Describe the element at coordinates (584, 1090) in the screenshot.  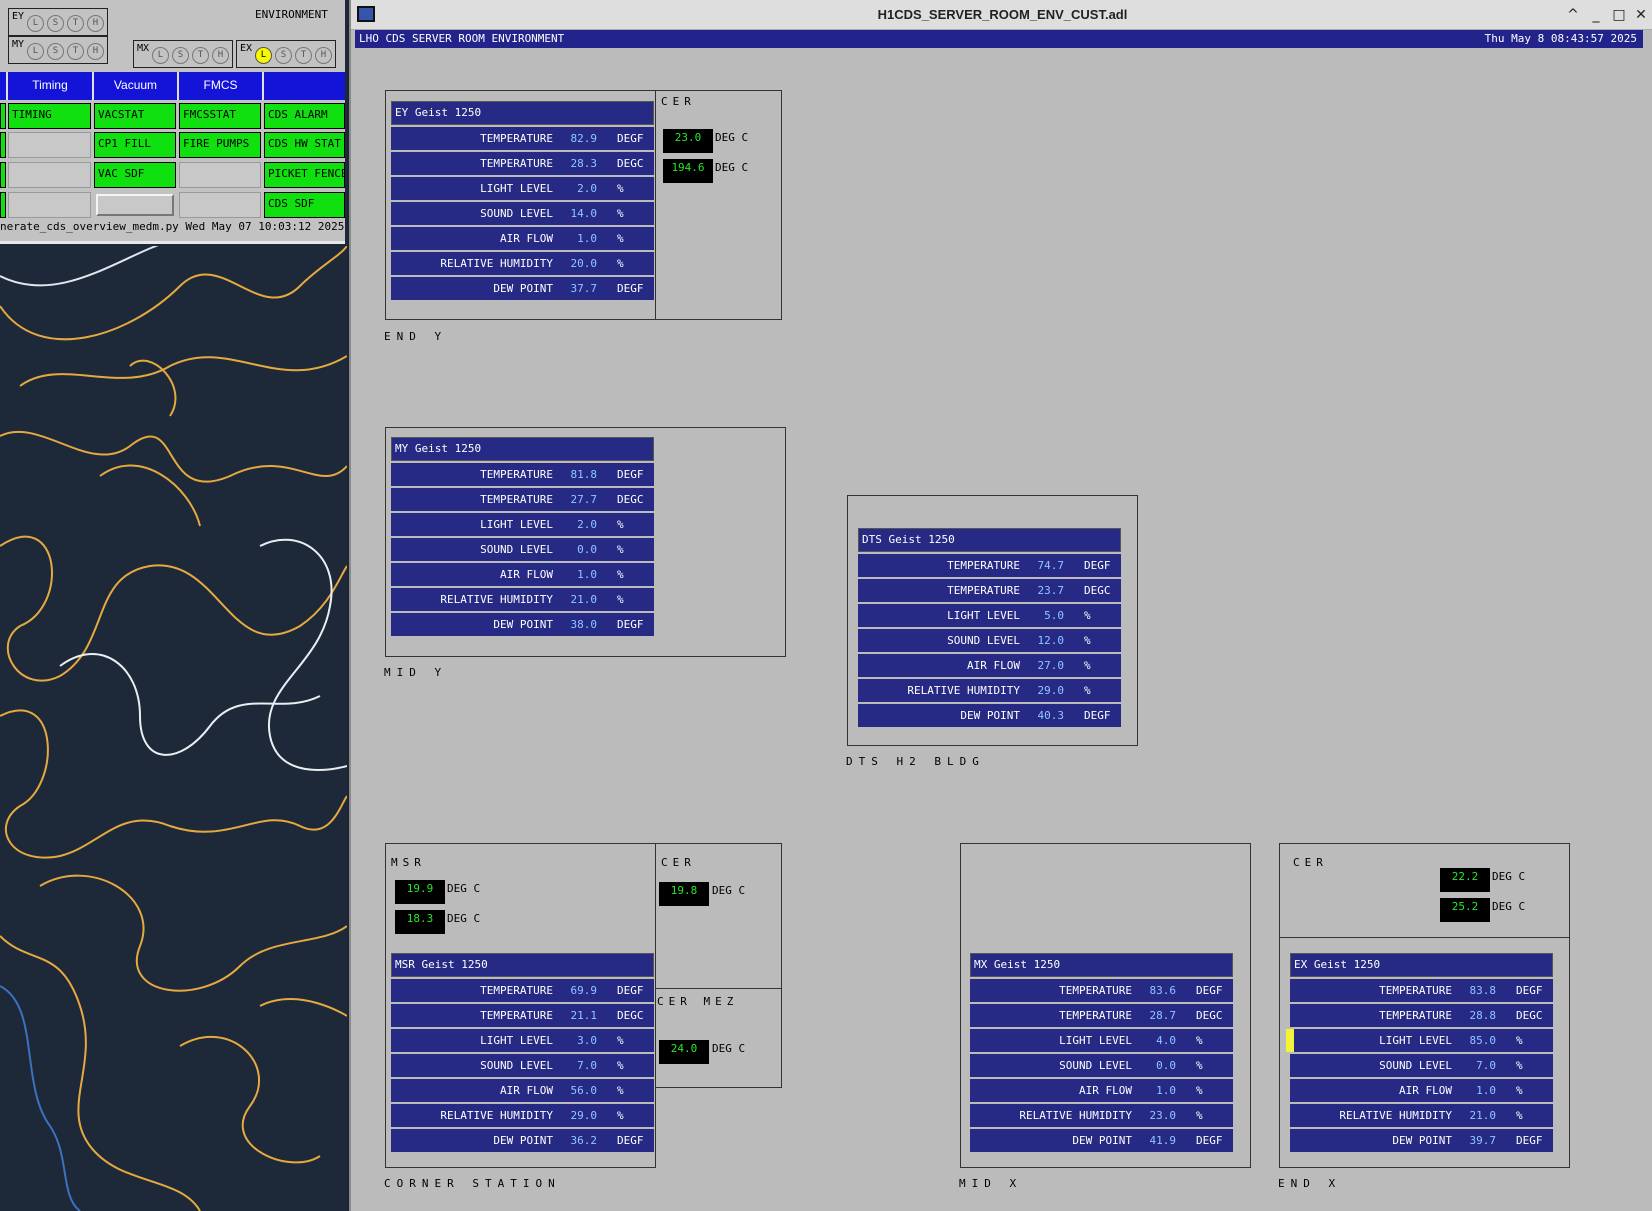
I see `sensor-value: 56.0` at that location.